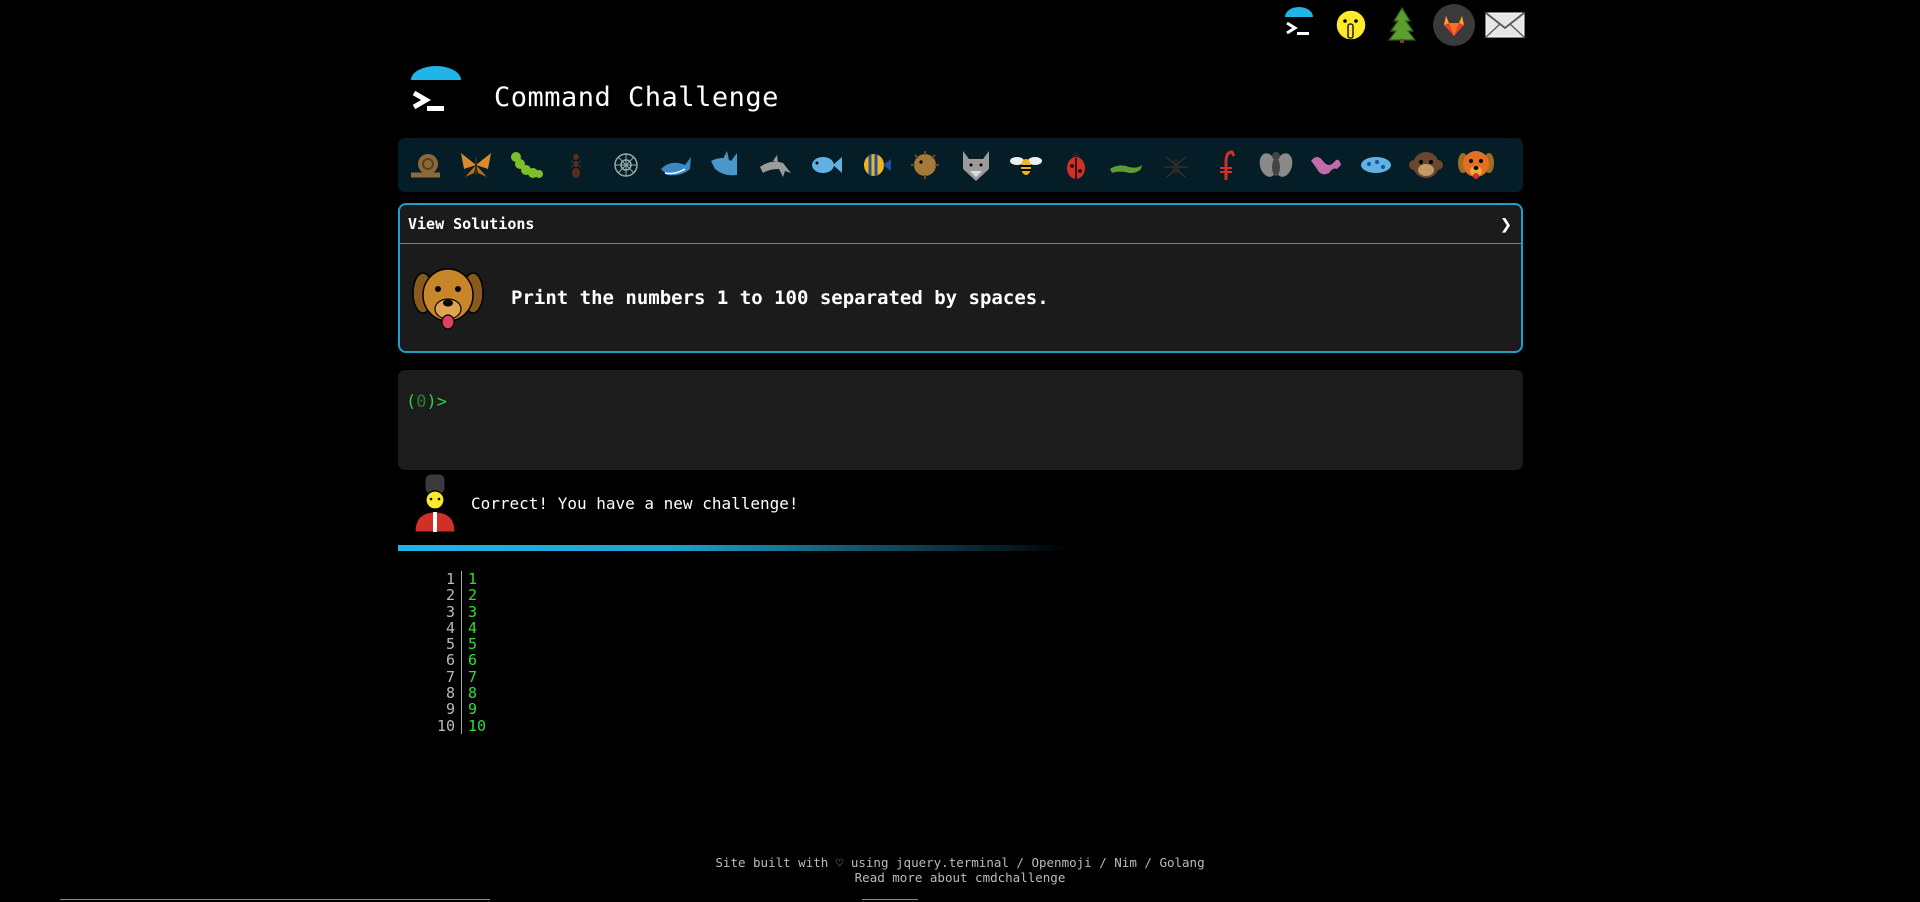 The image size is (1920, 902). What do you see at coordinates (576, 165) in the screenshot?
I see `ant-icon` at bounding box center [576, 165].